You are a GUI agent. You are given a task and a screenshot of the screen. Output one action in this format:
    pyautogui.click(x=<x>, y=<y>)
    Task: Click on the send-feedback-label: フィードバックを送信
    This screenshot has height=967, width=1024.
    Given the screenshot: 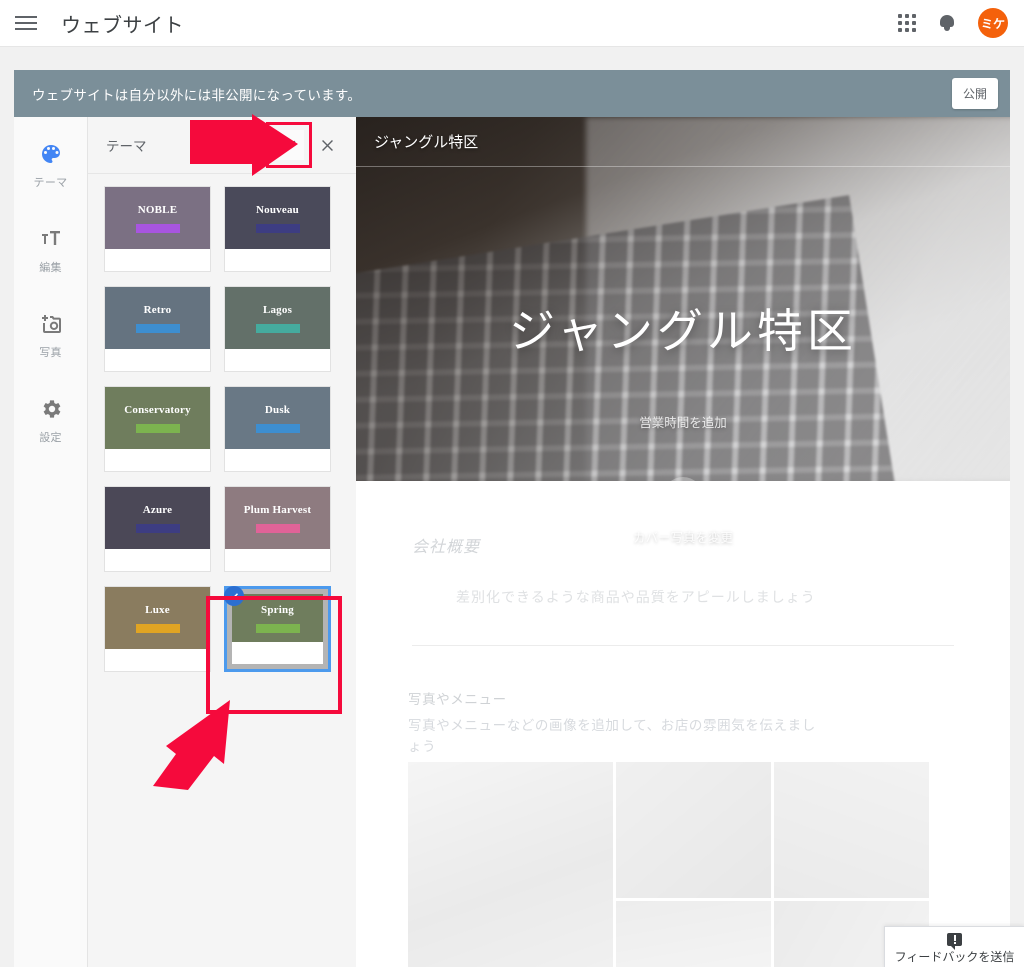 What is the action you would take?
    pyautogui.click(x=954, y=956)
    